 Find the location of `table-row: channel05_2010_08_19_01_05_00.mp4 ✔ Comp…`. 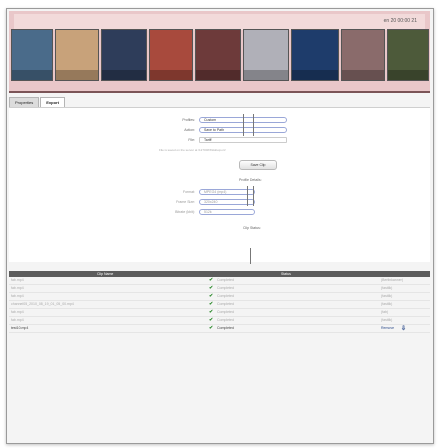

table-row: channel05_2010_08_19_01_05_00.mp4 ✔ Comp… is located at coordinates (219, 305).